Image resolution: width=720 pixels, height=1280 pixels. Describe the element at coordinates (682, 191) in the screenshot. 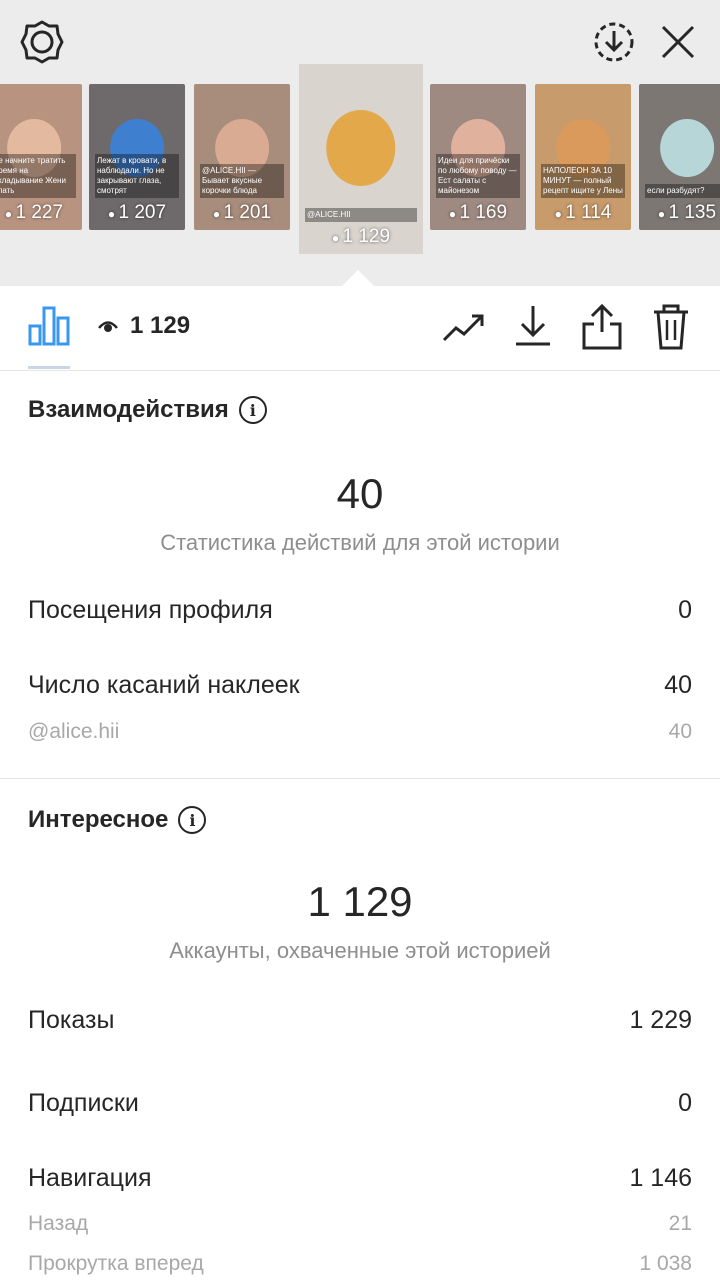

I see `thumbnail-caption: если разбудят?` at that location.